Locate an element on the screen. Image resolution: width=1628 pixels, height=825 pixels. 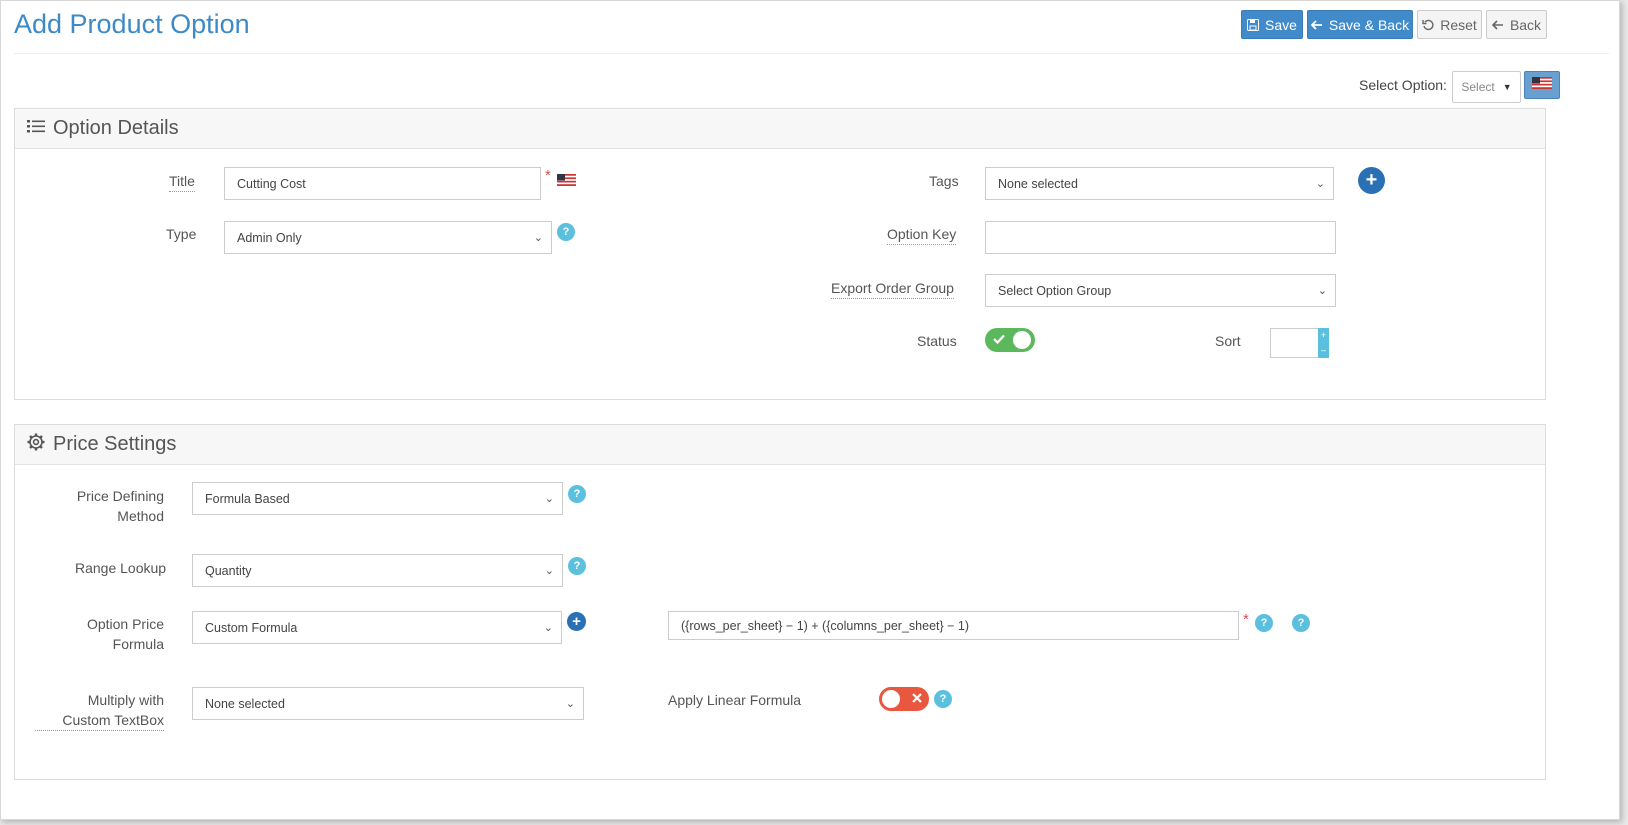
add-tag-button: + is located at coordinates (1371, 180).